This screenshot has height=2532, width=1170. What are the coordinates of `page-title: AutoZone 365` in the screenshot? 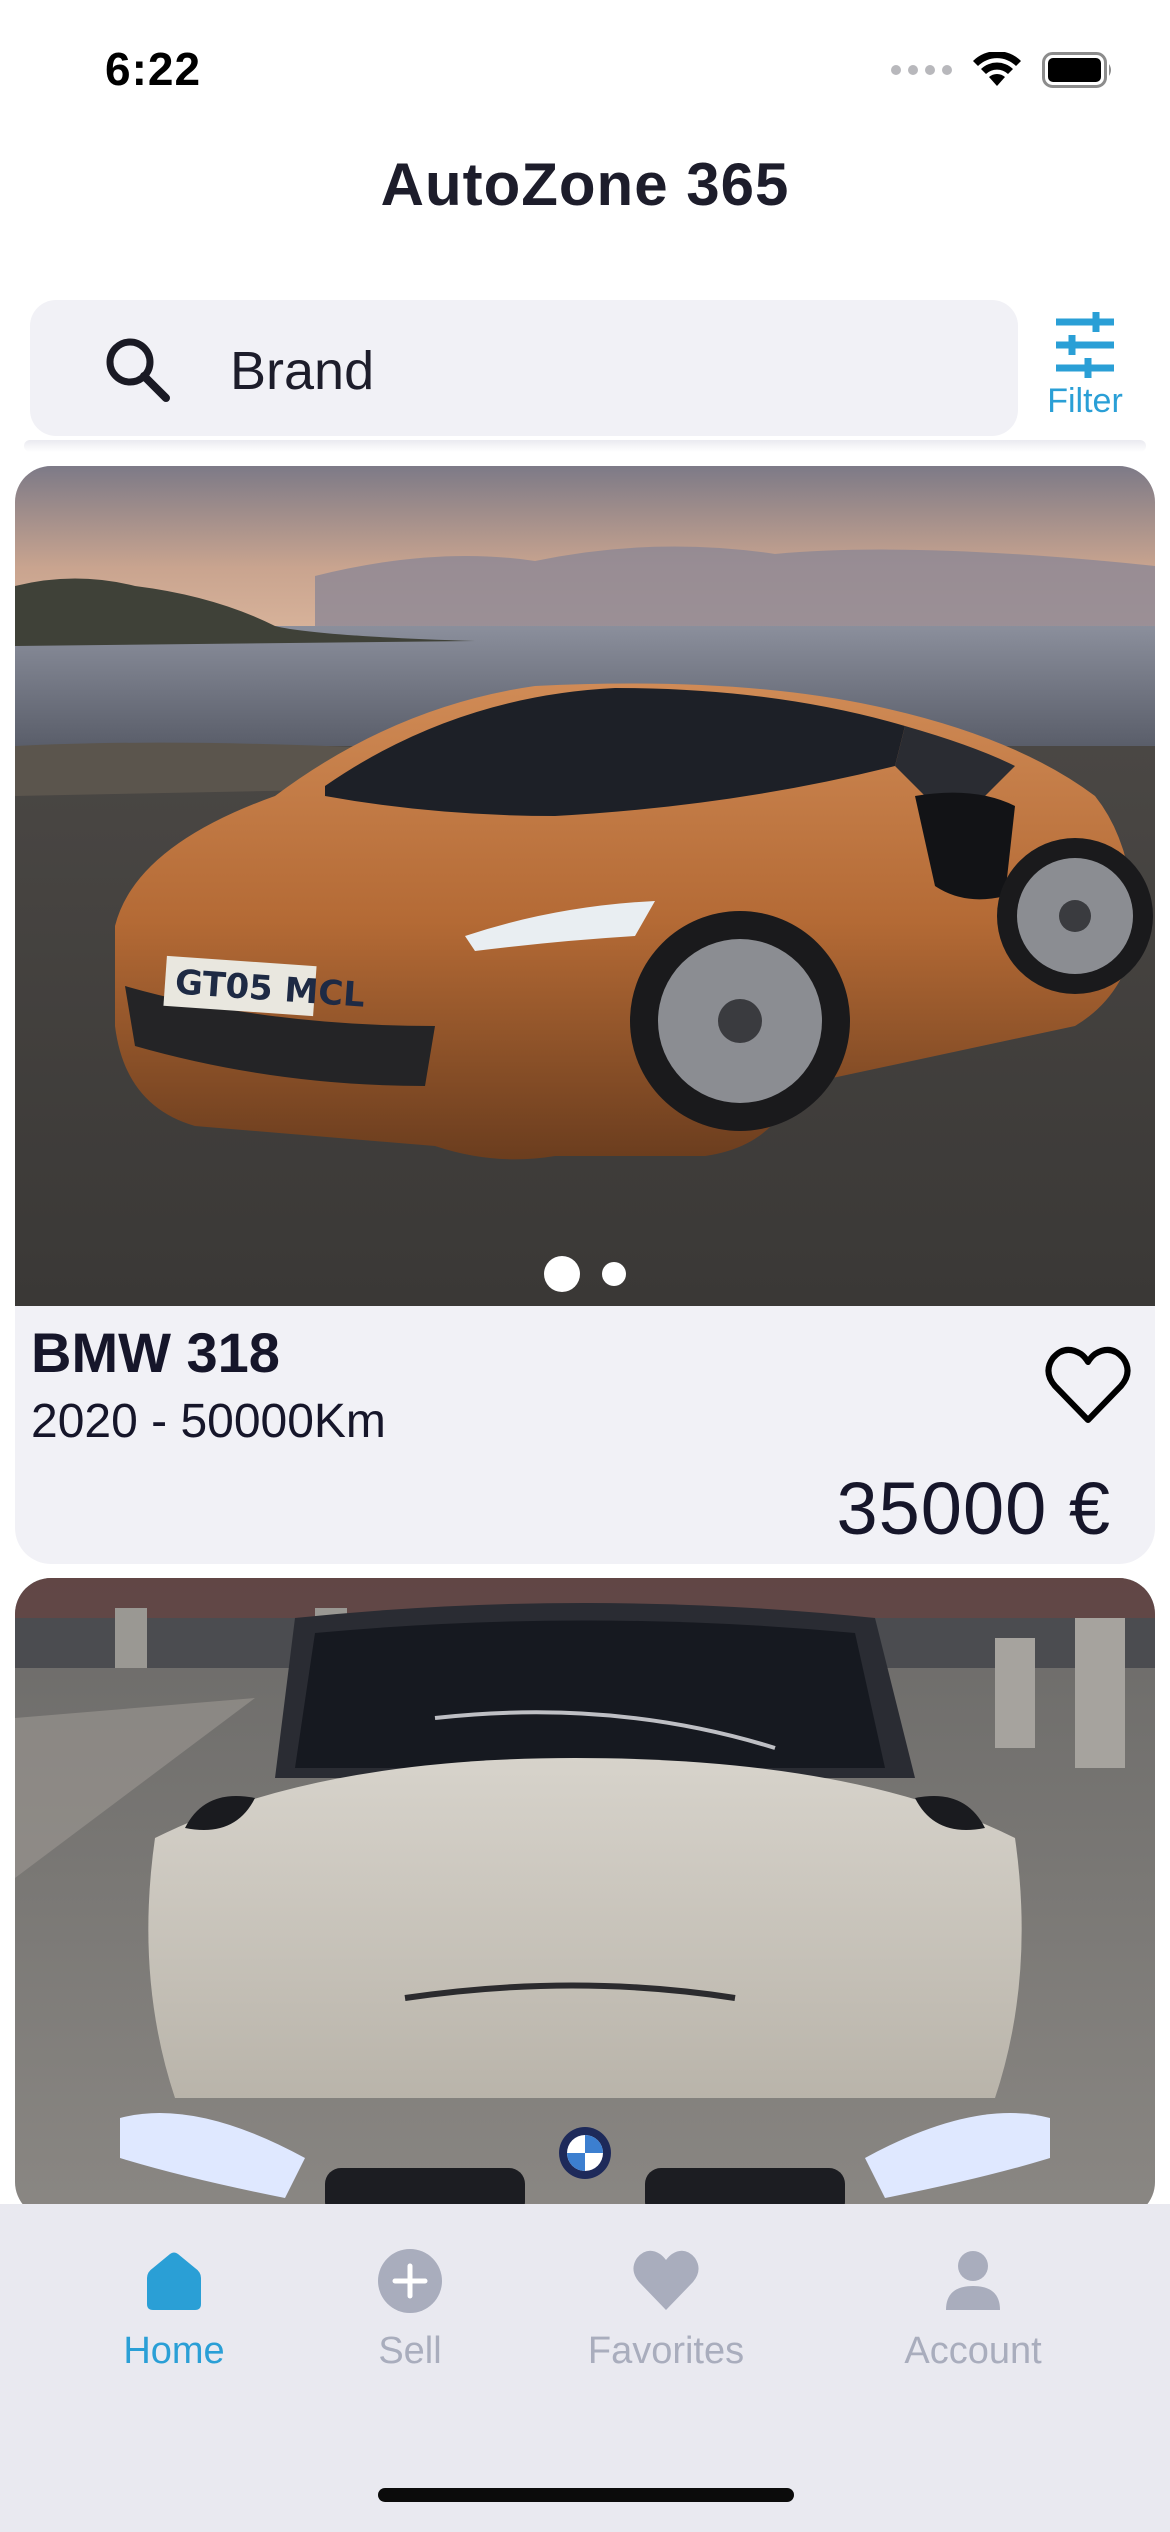 It's located at (585, 184).